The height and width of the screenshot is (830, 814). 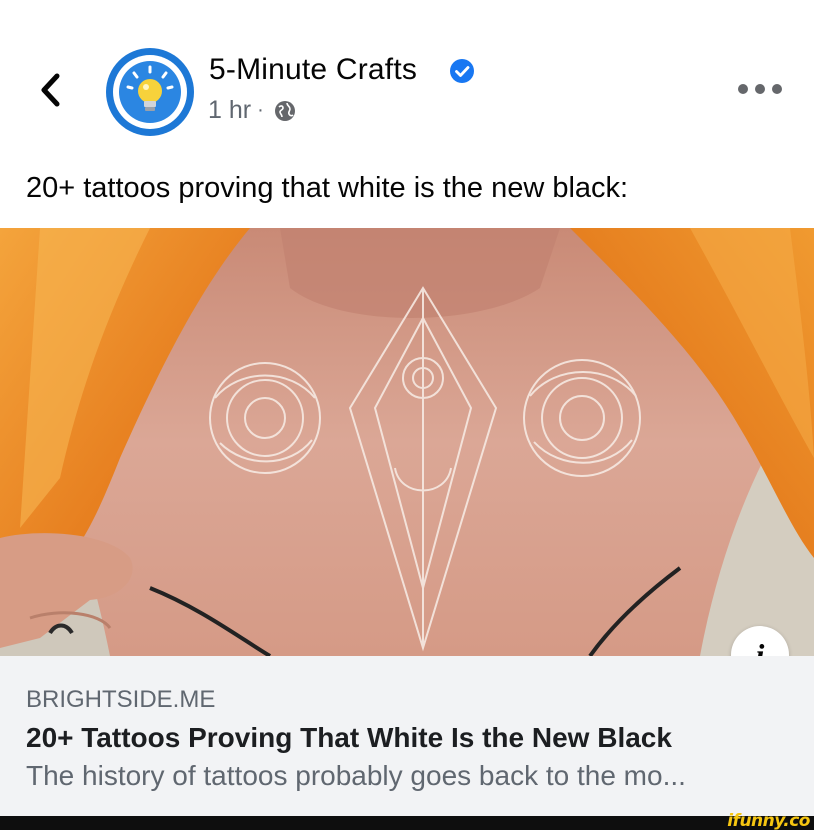 I want to click on post-meta: 1 hr ·, so click(x=252, y=110).